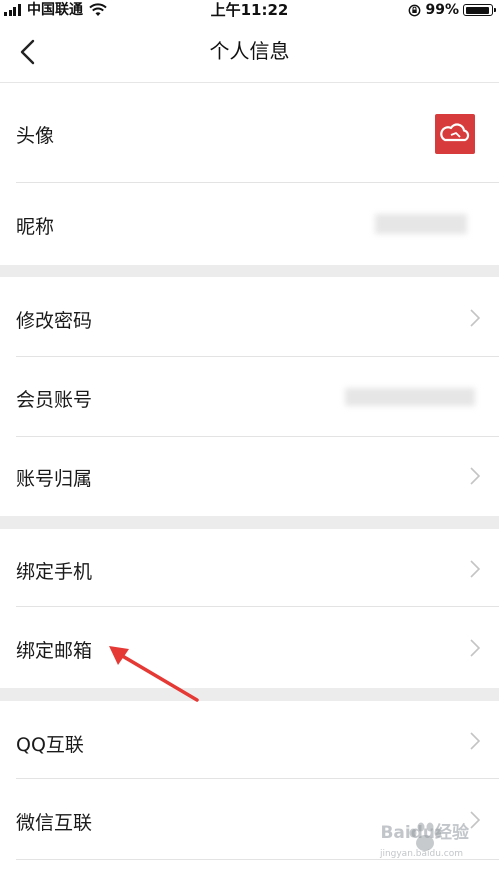  Describe the element at coordinates (410, 397) in the screenshot. I see `member-account-value-blurred` at that location.